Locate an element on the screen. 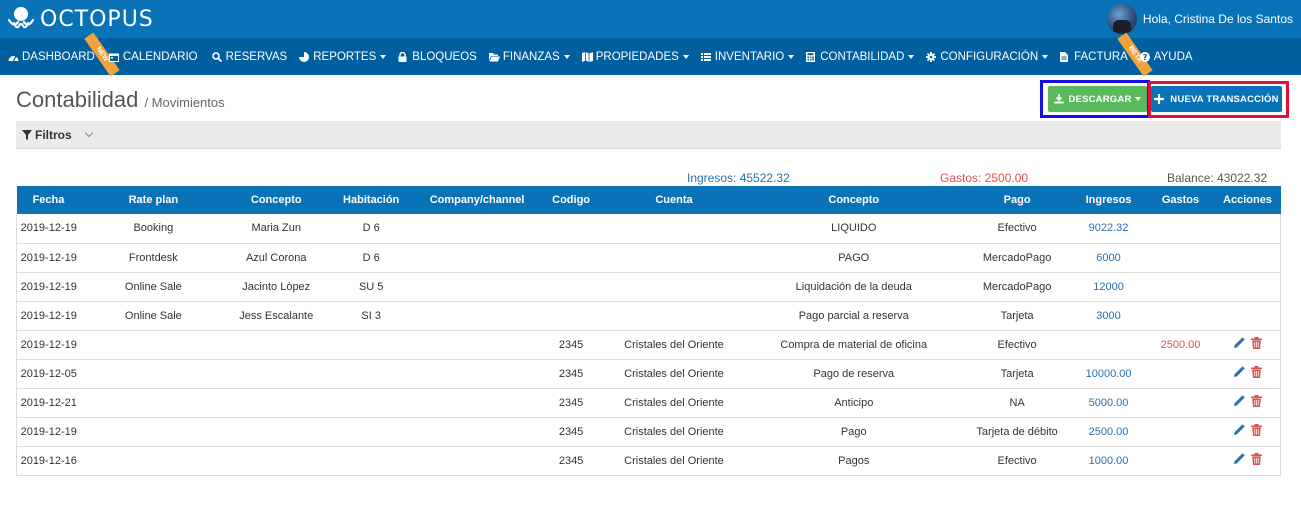 The height and width of the screenshot is (511, 1301). avatar is located at coordinates (1121, 19).